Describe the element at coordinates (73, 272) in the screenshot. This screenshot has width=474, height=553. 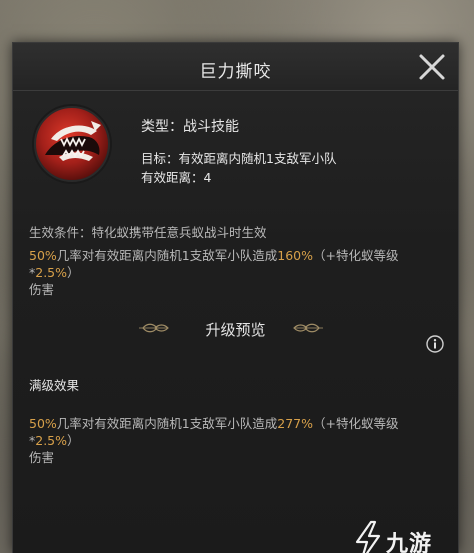
I see `effect-bonus-suffix: ）` at that location.